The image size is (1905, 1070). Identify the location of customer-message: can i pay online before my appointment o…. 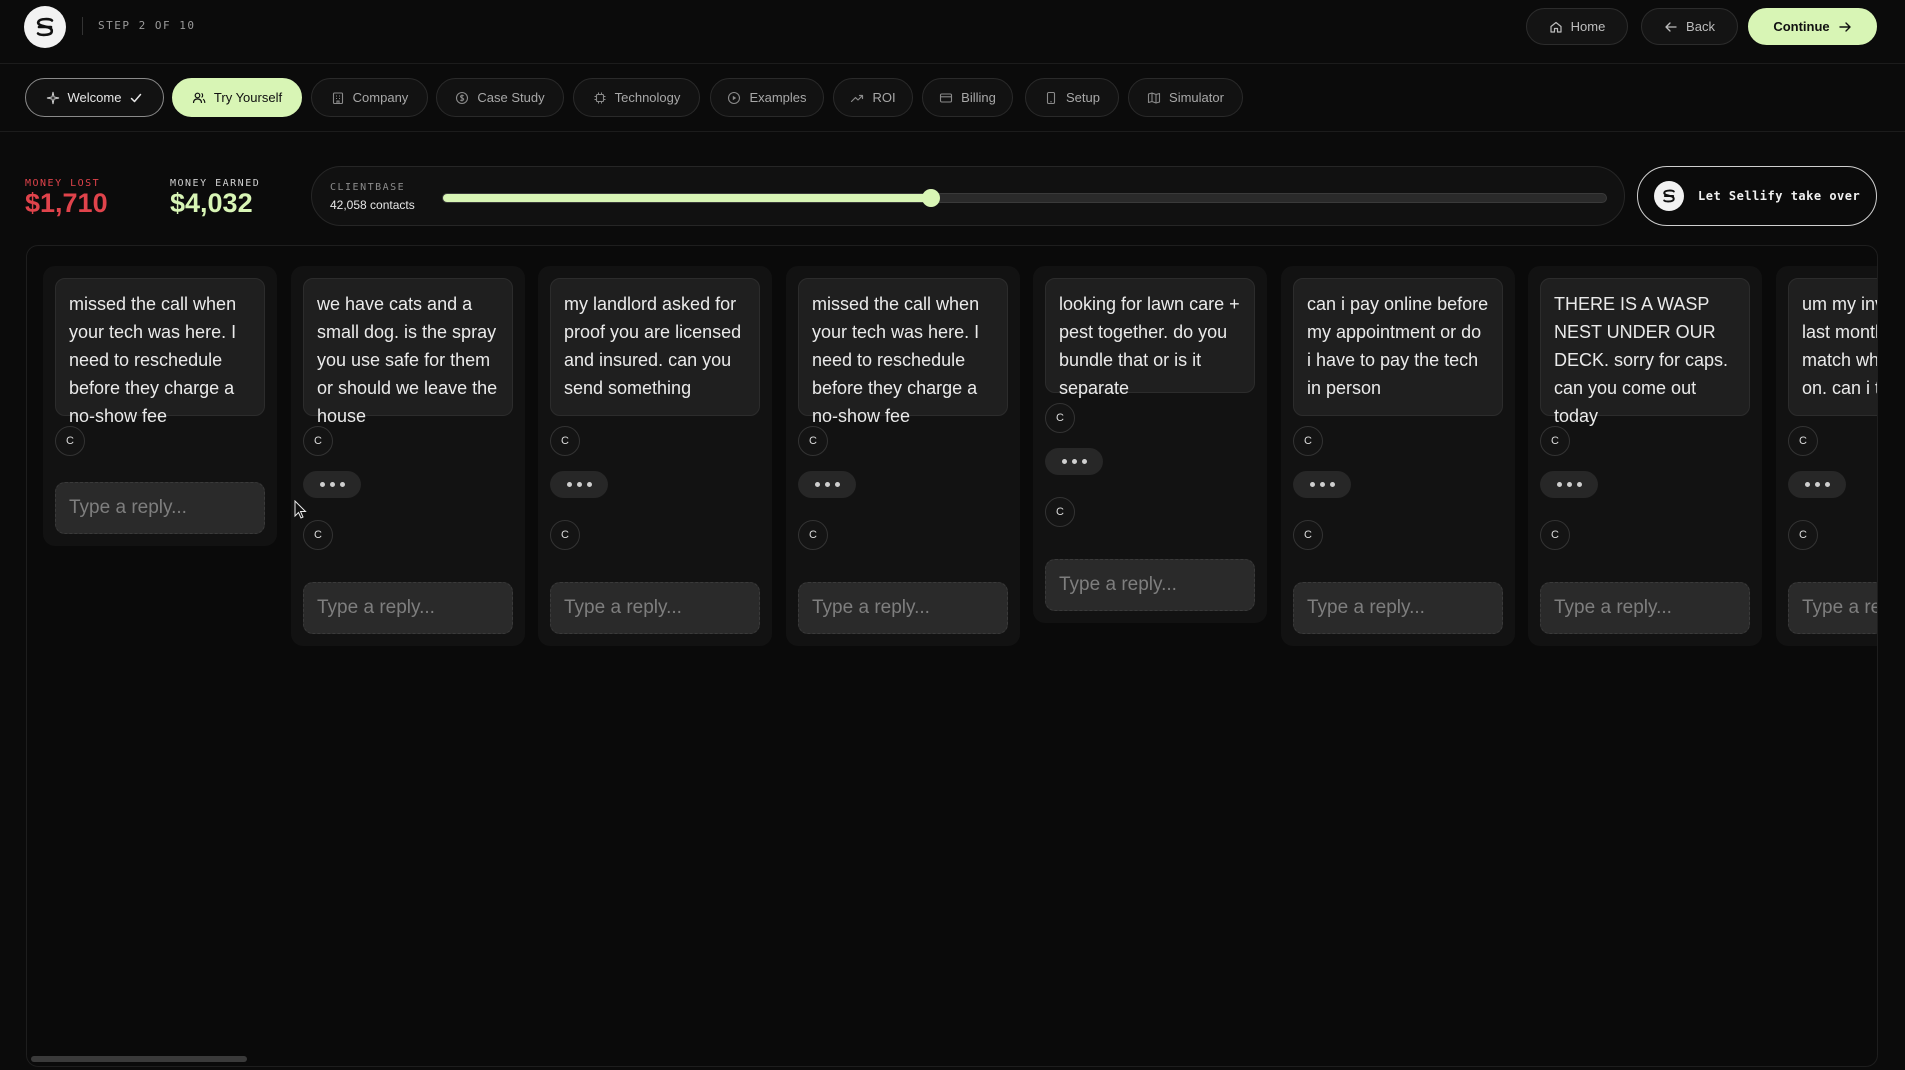
(1398, 347).